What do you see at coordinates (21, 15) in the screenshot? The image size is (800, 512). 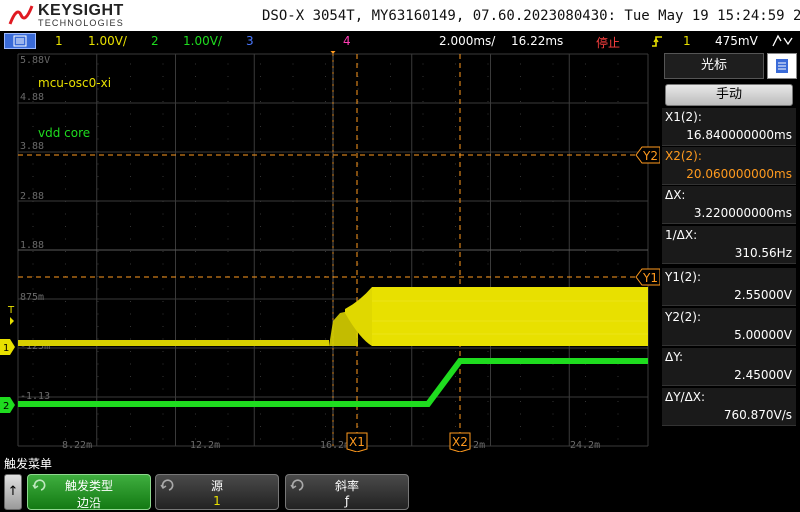 I see `keysight-logo-icon` at bounding box center [21, 15].